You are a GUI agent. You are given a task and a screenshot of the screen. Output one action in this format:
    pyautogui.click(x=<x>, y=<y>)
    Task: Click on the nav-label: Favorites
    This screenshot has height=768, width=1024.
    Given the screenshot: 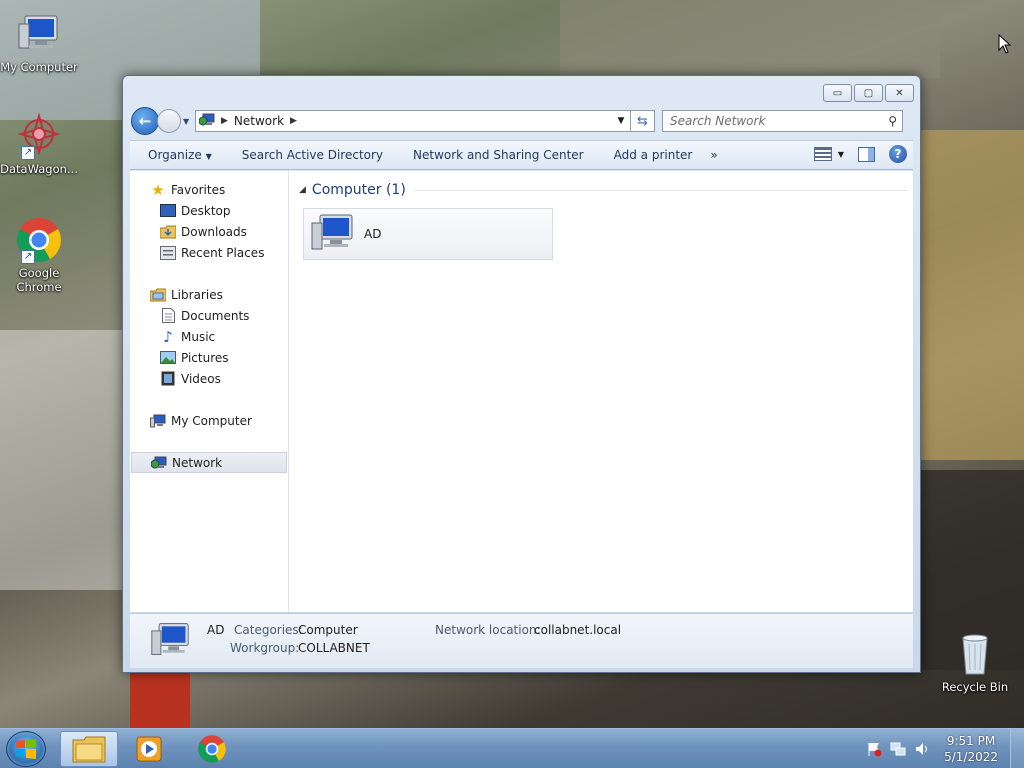 What is the action you would take?
    pyautogui.click(x=198, y=189)
    